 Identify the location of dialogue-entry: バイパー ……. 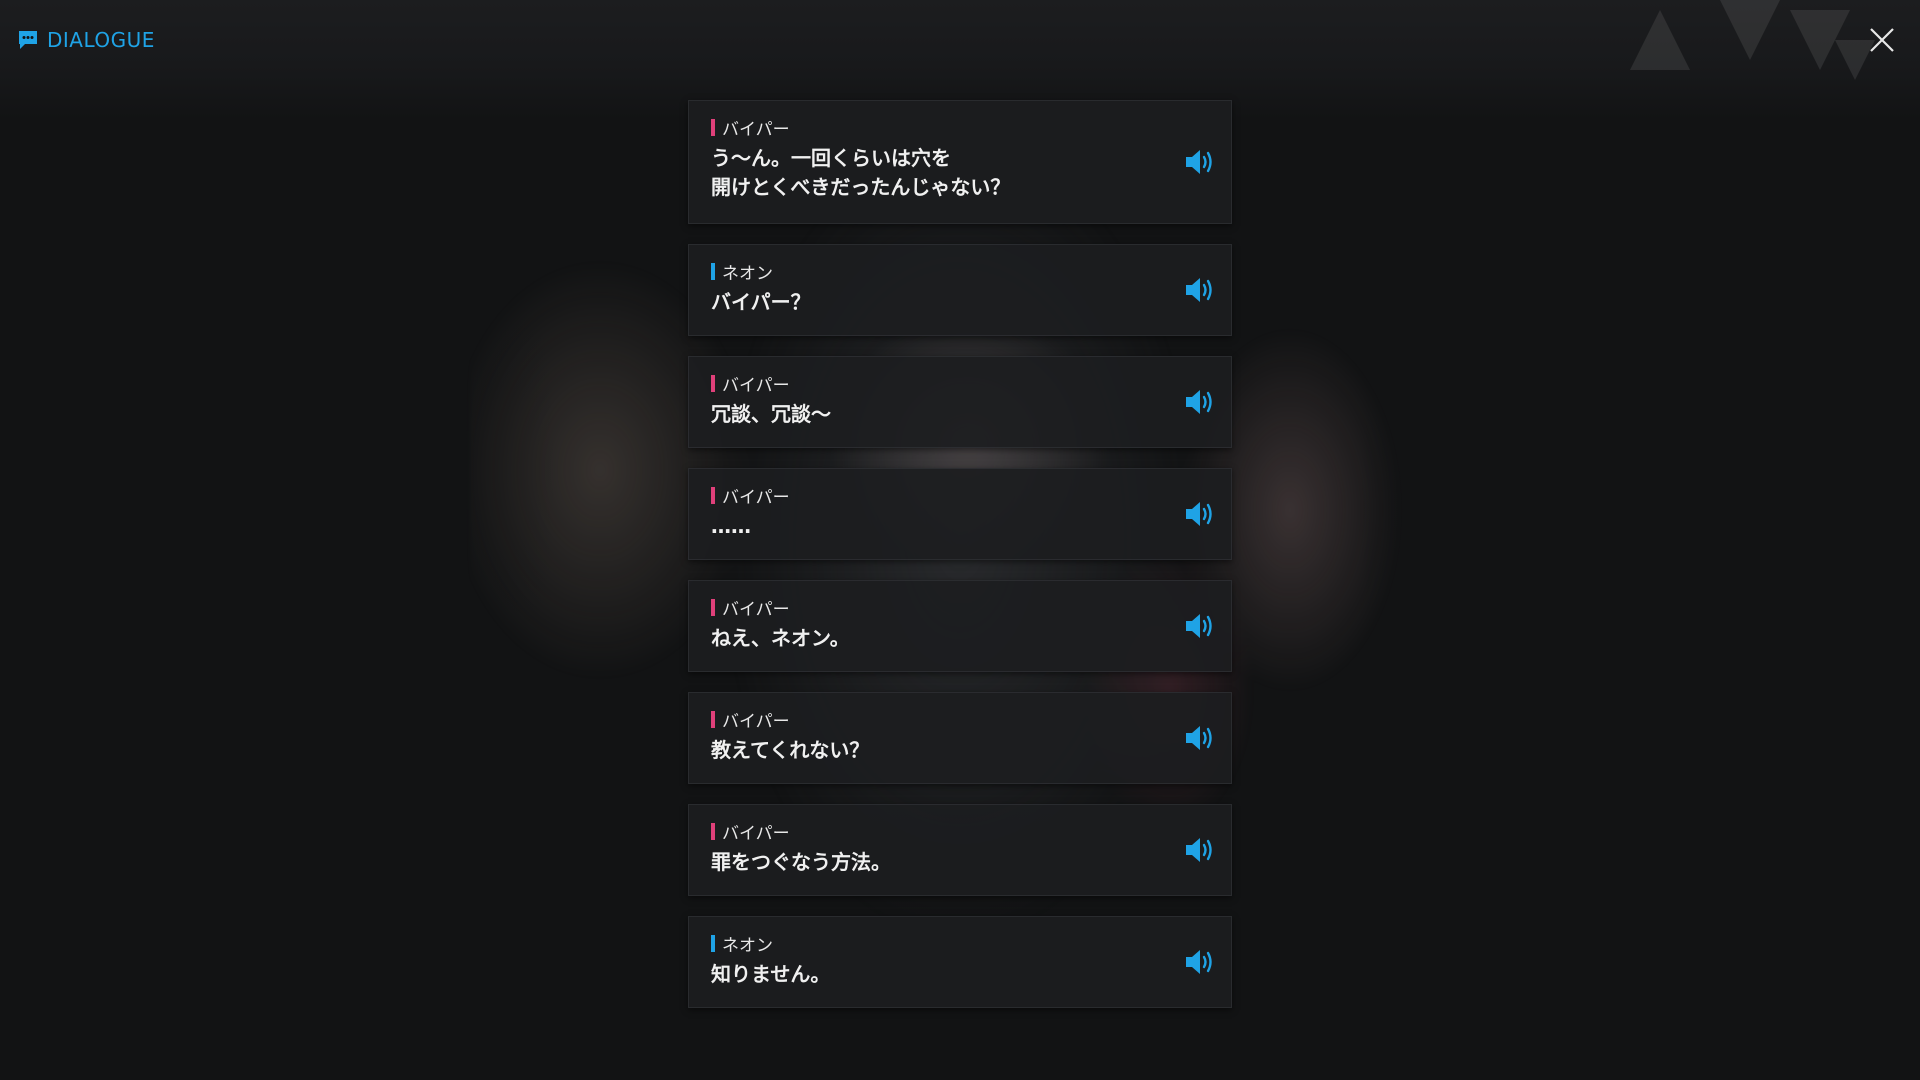
(960, 514).